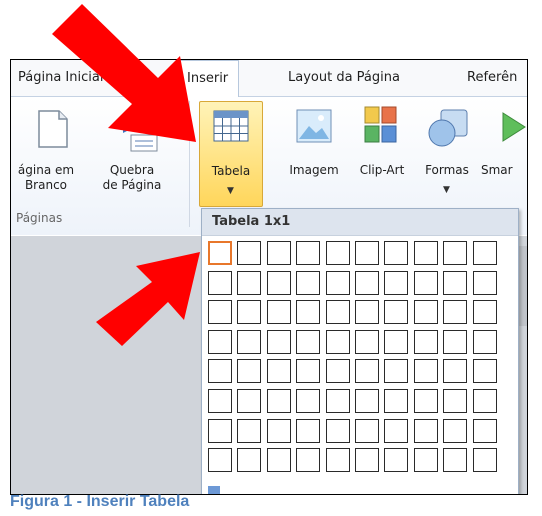 This screenshot has width=542, height=516. Describe the element at coordinates (382, 170) in the screenshot. I see `clip-art-button: Clip-Art` at that location.